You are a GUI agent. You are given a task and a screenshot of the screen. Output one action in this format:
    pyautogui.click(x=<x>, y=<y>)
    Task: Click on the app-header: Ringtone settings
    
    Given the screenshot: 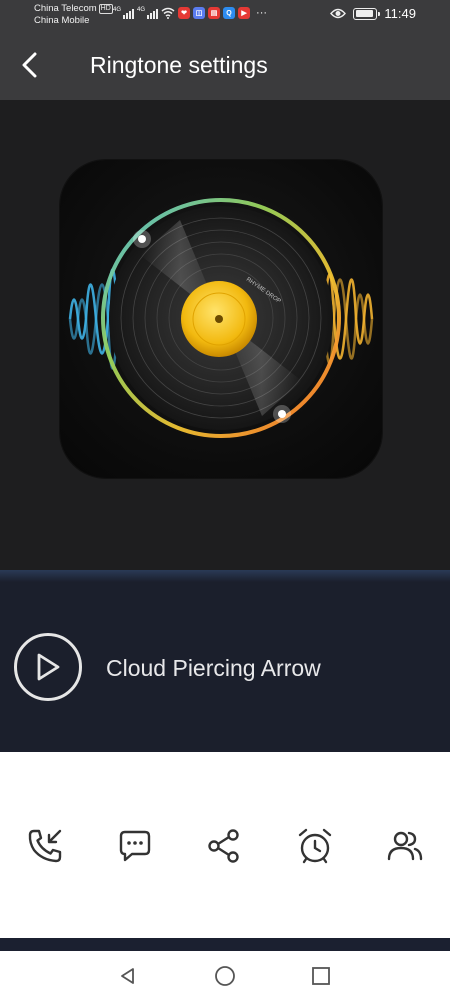 What is the action you would take?
    pyautogui.click(x=225, y=65)
    